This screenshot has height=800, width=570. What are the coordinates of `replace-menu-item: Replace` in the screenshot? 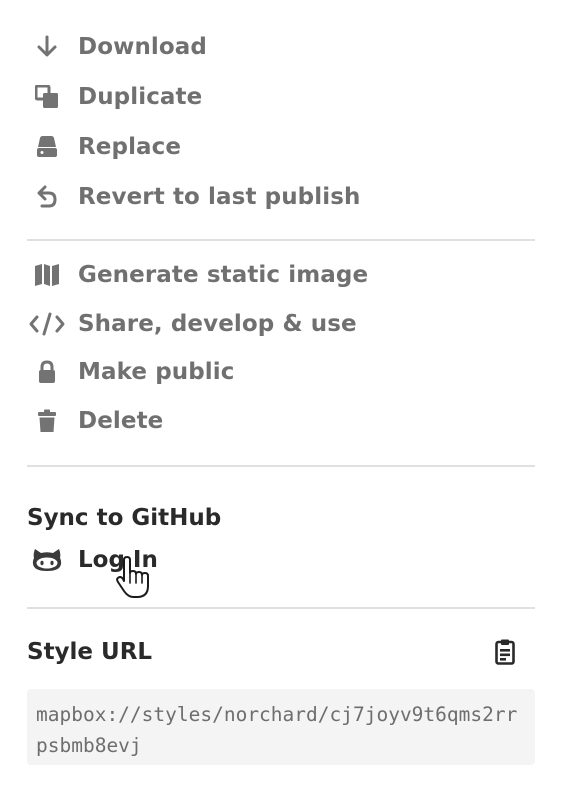 It's located at (281, 147).